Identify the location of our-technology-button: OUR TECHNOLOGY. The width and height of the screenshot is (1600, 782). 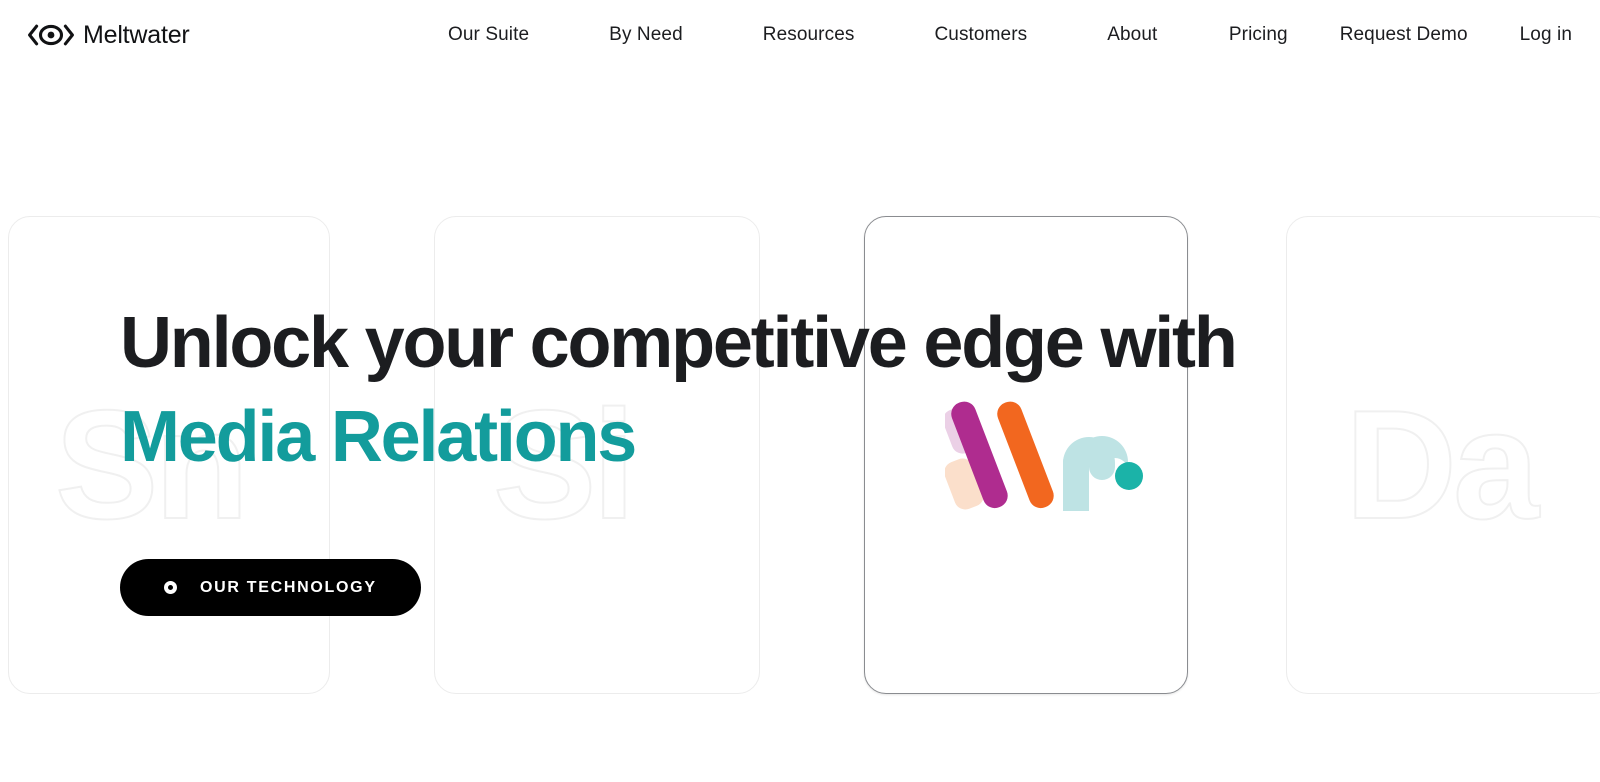
(270, 587).